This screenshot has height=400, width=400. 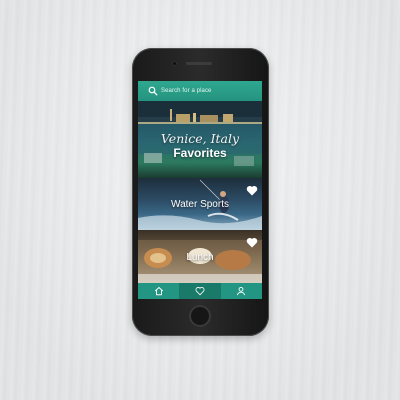 I want to click on heart-icon, so click(x=200, y=291).